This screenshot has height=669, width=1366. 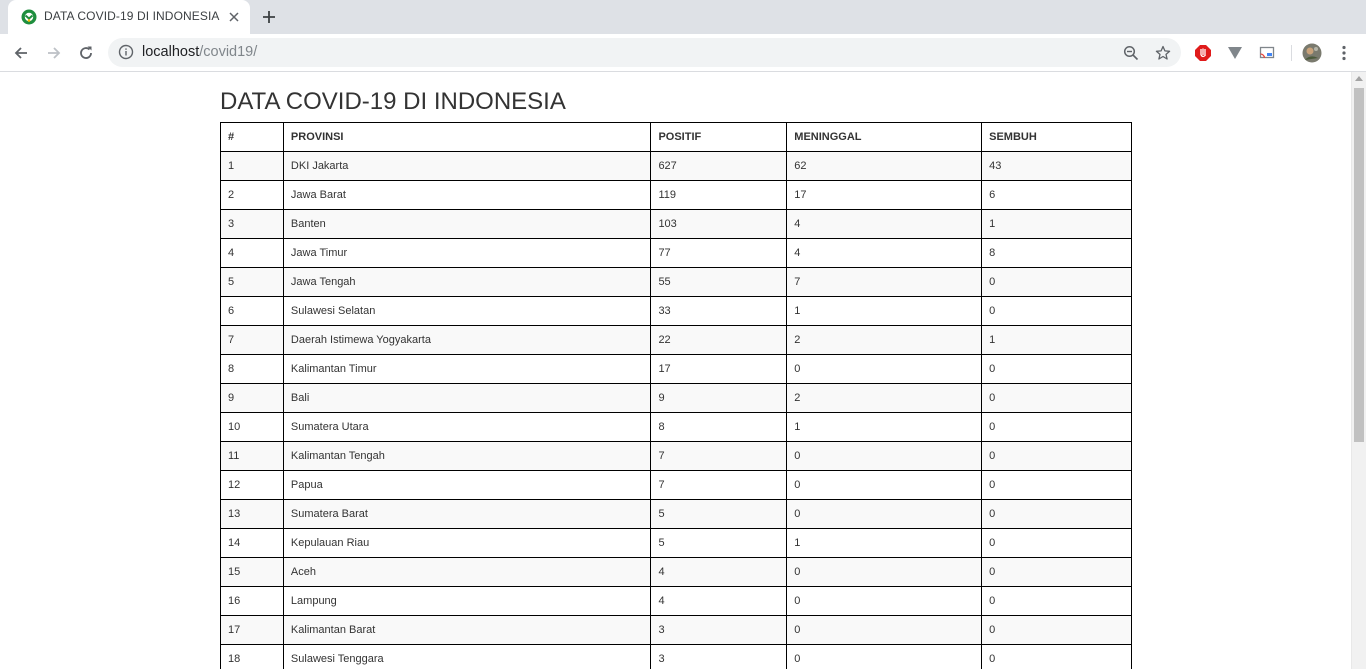 What do you see at coordinates (1267, 53) in the screenshot?
I see `cast-icon` at bounding box center [1267, 53].